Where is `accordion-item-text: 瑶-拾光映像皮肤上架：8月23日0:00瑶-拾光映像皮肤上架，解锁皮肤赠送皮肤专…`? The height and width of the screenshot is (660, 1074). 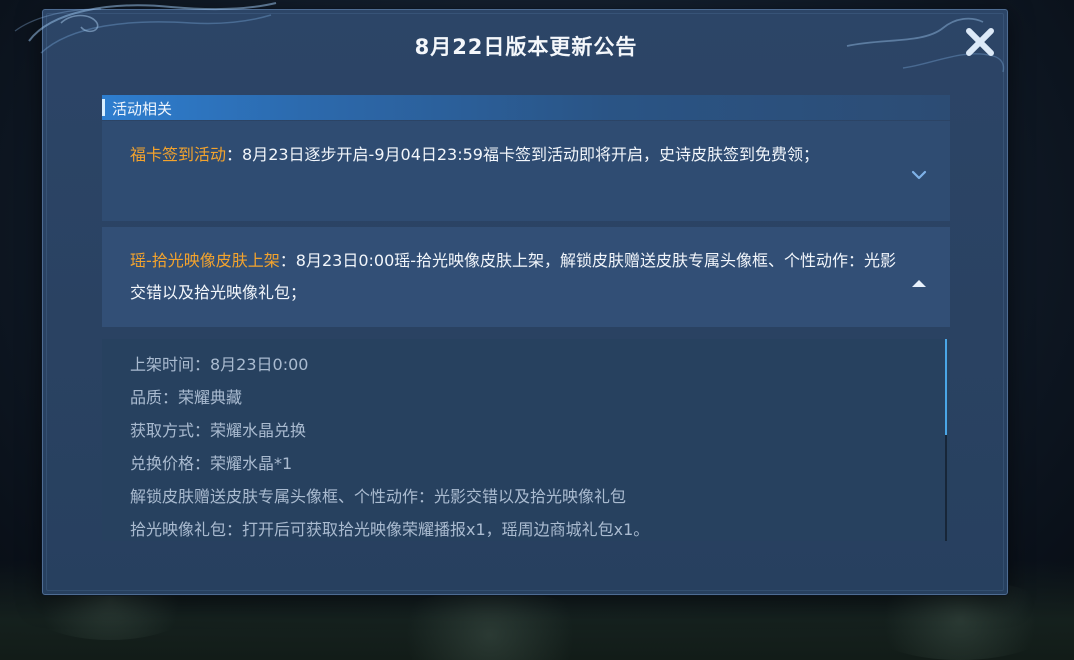 accordion-item-text: 瑶-拾光映像皮肤上架：8月23日0:00瑶-拾光映像皮肤上架，解锁皮肤赠送皮肤专… is located at coordinates (515, 277).